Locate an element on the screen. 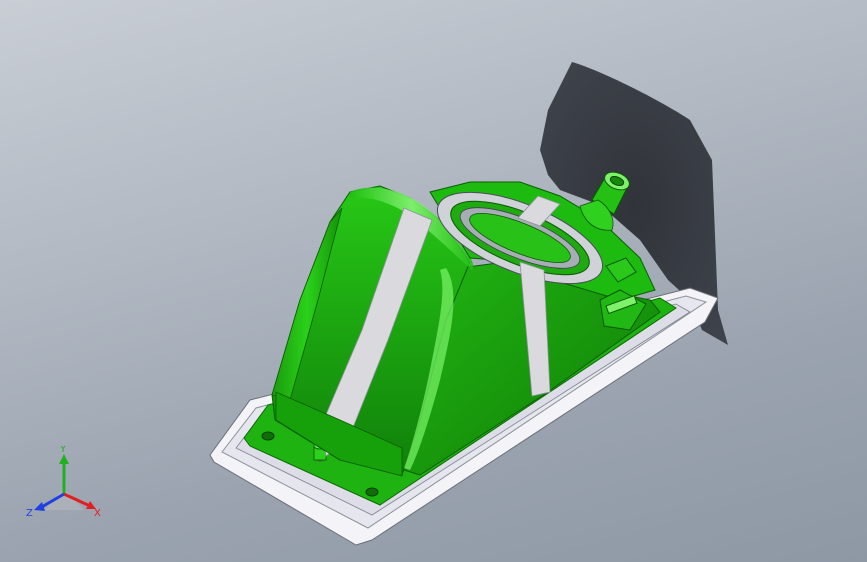 Image resolution: width=867 pixels, height=562 pixels. triad-x-label: X is located at coordinates (97, 513).